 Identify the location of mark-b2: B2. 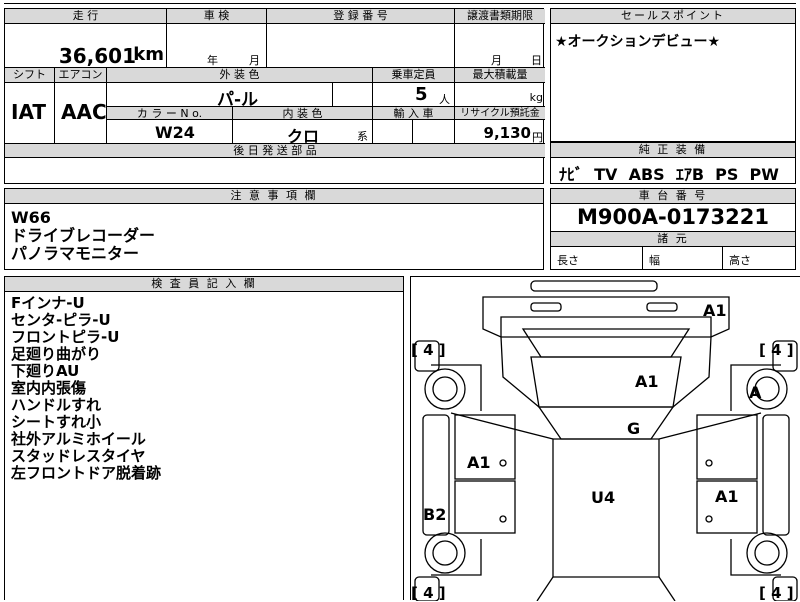
(435, 514).